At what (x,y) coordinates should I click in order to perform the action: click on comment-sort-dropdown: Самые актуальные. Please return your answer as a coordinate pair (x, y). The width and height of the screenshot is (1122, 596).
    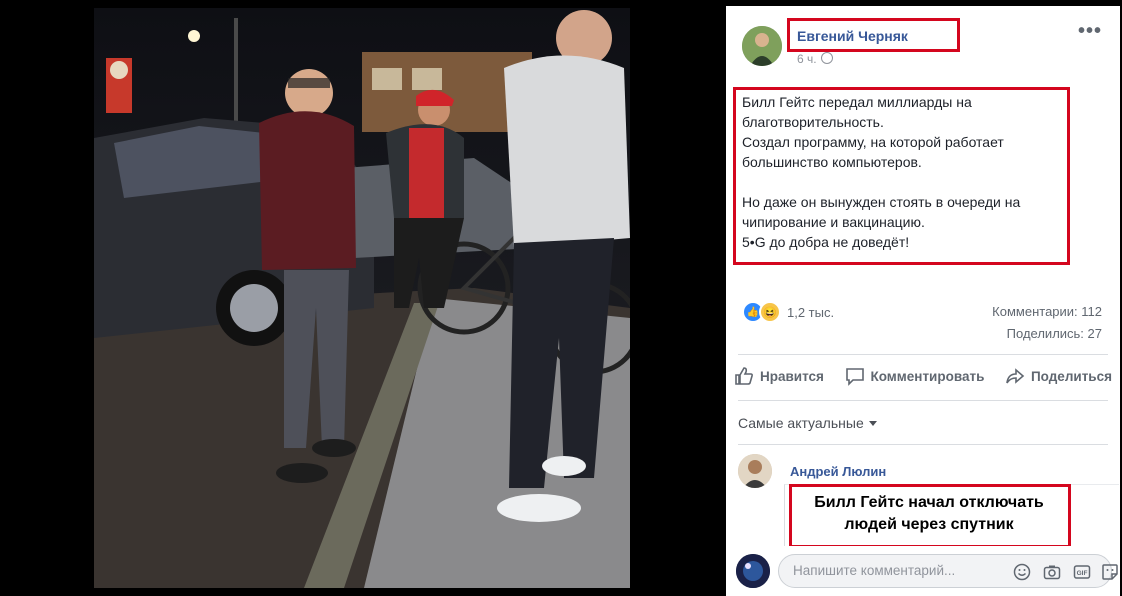
    Looking at the image, I should click on (807, 423).